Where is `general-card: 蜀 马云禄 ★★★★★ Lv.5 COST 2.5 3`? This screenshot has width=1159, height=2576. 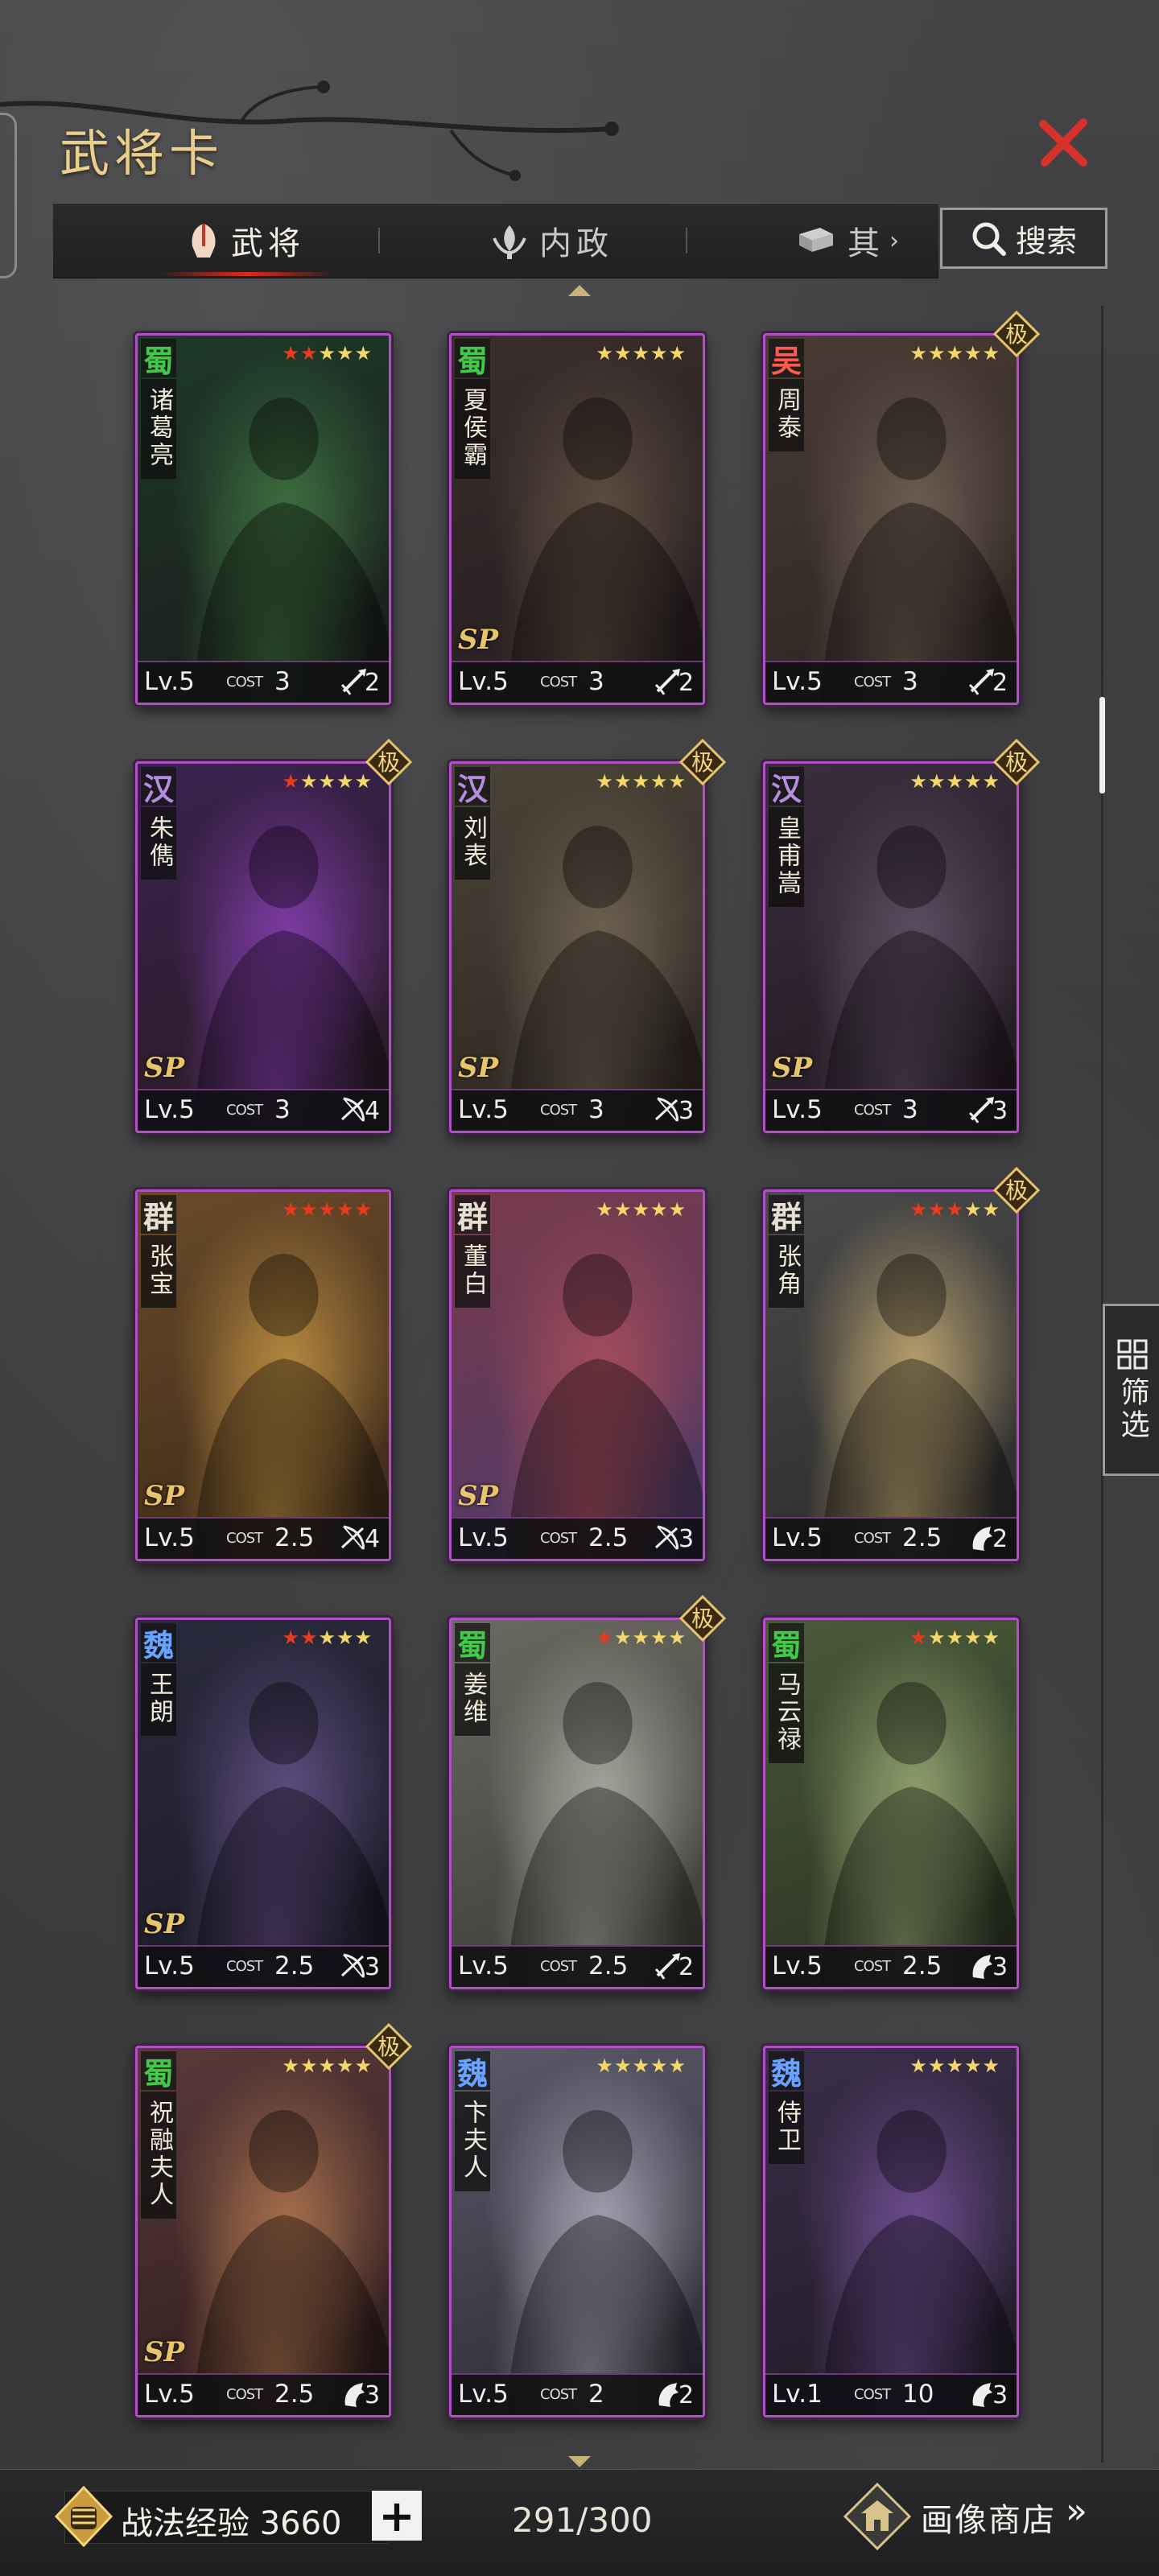 general-card: 蜀 马云禄 ★★★★★ Lv.5 COST 2.5 3 is located at coordinates (891, 1803).